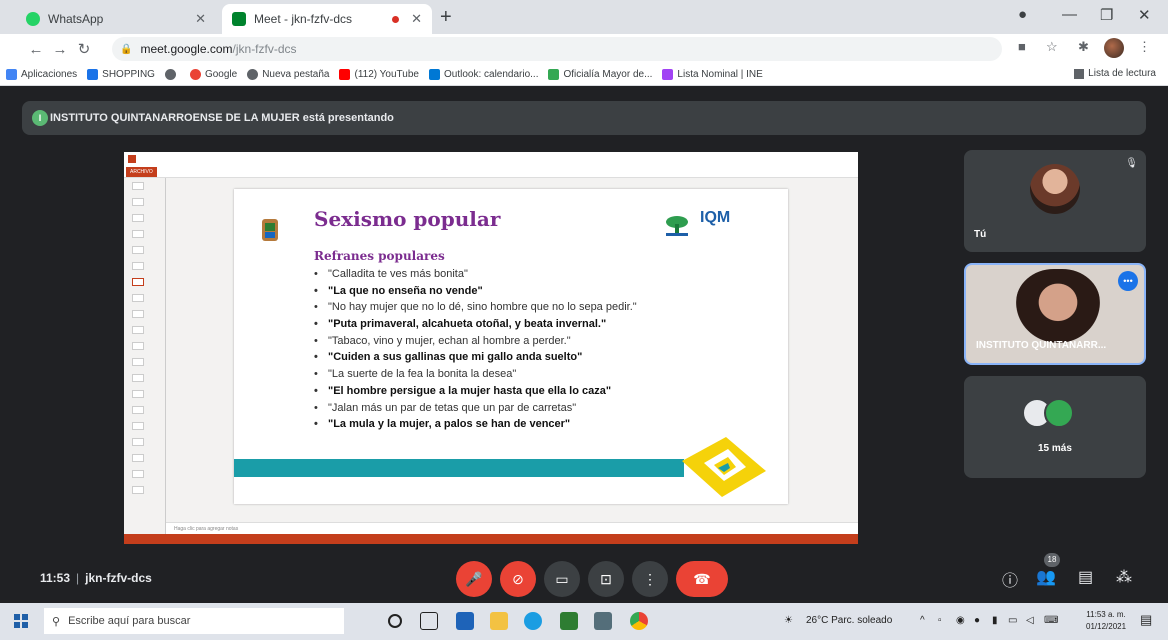  Describe the element at coordinates (724, 467) in the screenshot. I see `decorative-logo-icon` at that location.